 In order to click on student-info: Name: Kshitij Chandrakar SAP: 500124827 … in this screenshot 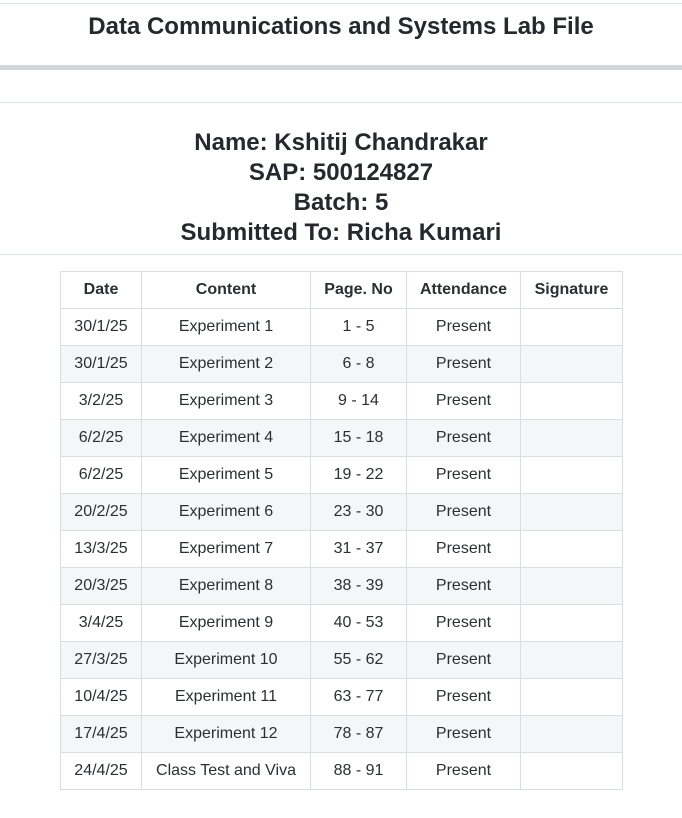, I will do `click(341, 188)`.